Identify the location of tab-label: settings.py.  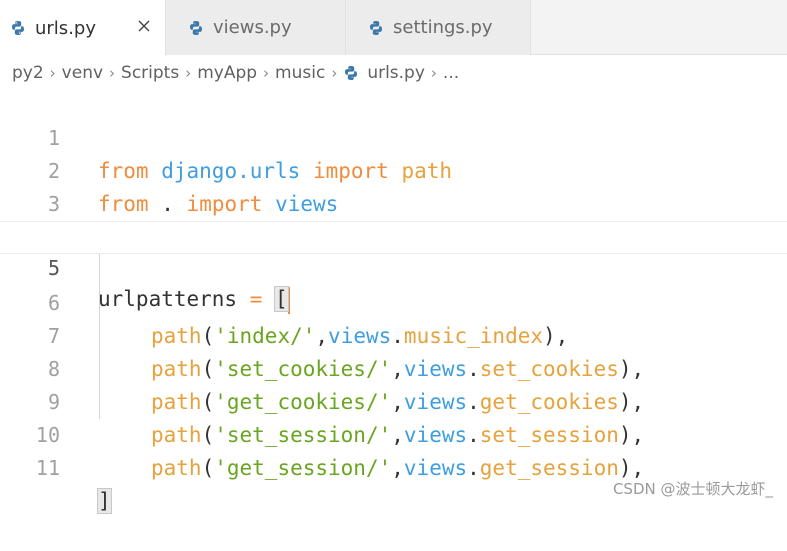
(443, 27).